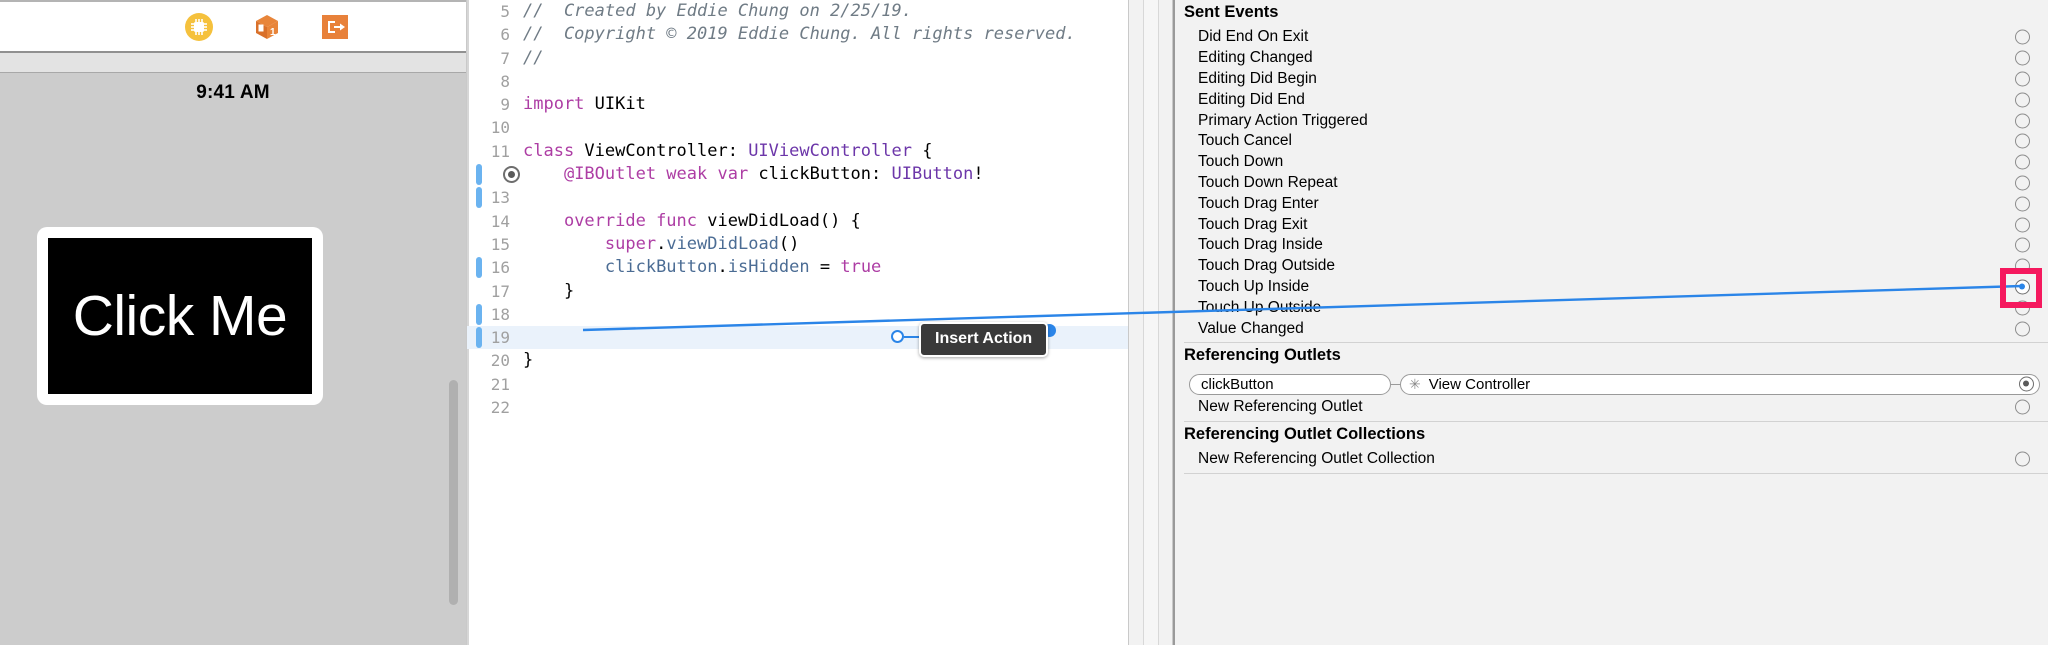  What do you see at coordinates (984, 339) in the screenshot?
I see `insert-action-tooltip: Insert Action` at bounding box center [984, 339].